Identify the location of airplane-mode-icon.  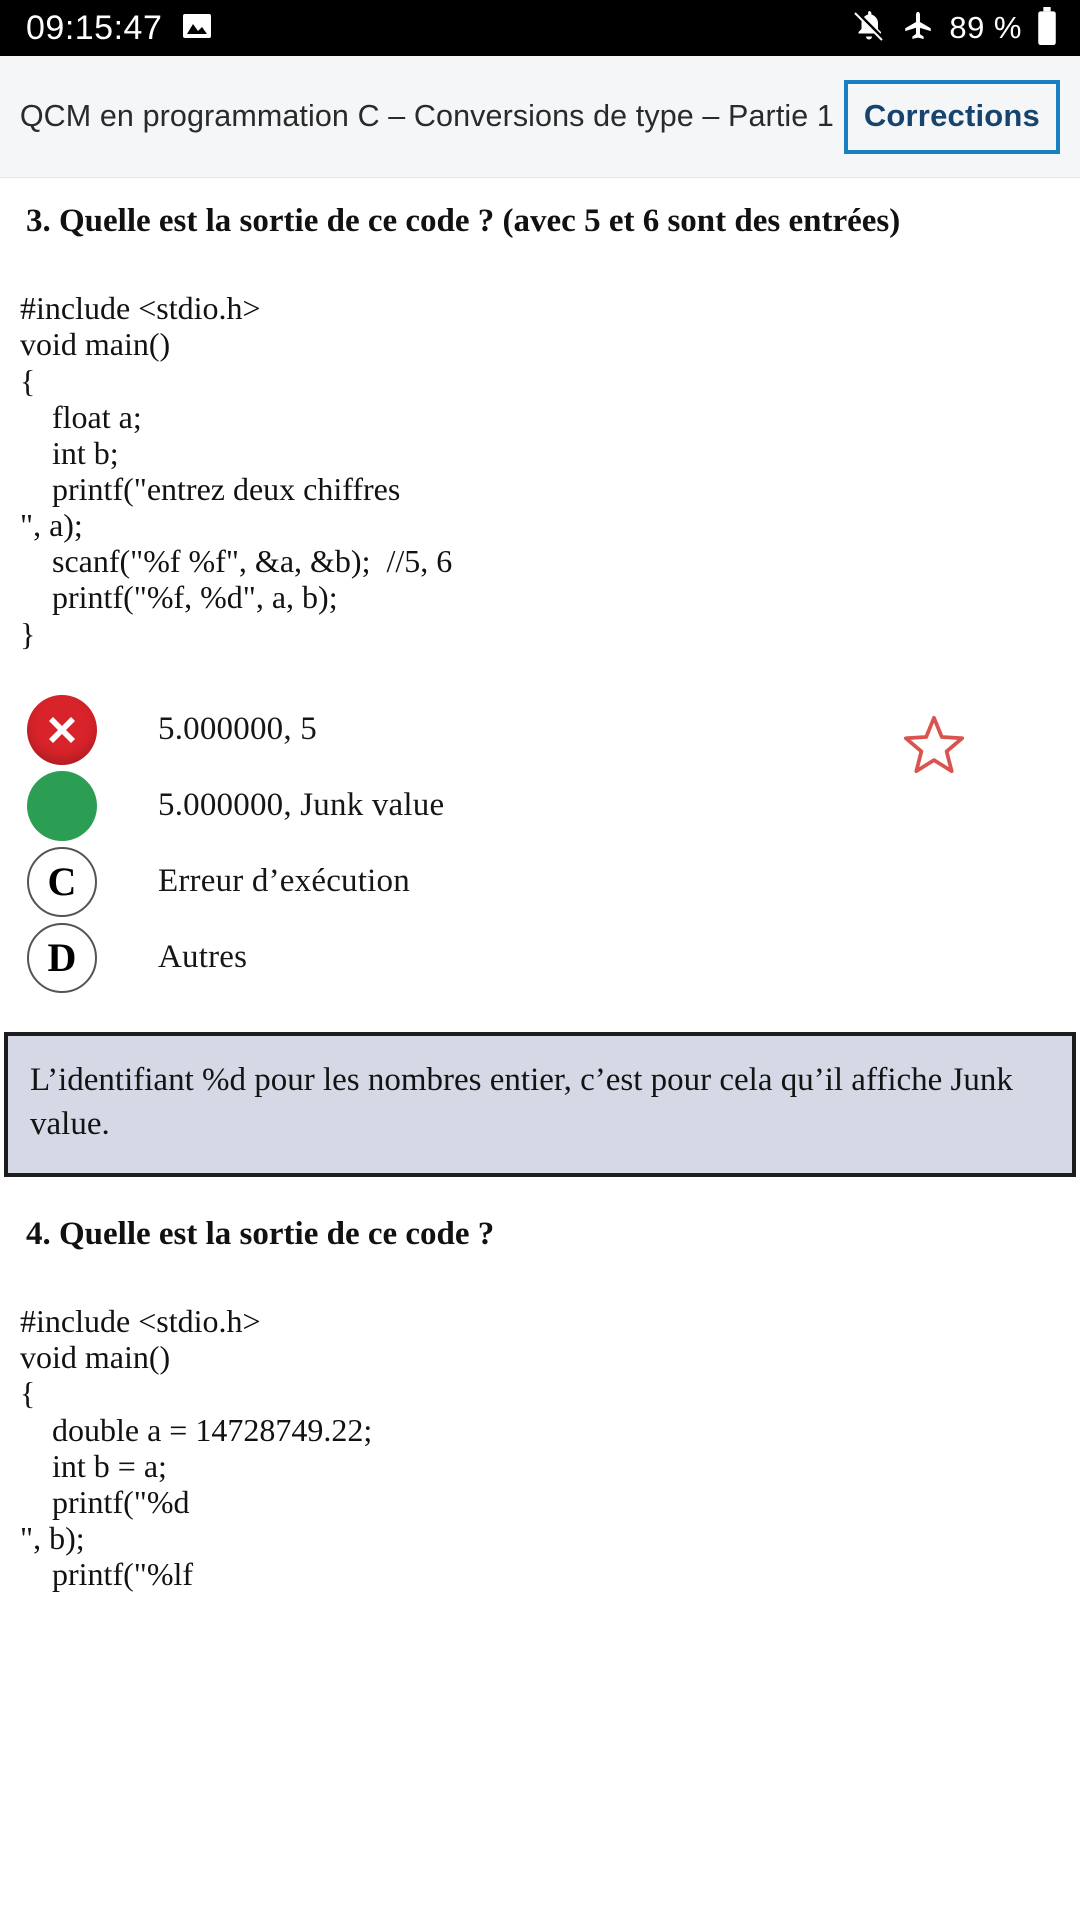
(918, 28).